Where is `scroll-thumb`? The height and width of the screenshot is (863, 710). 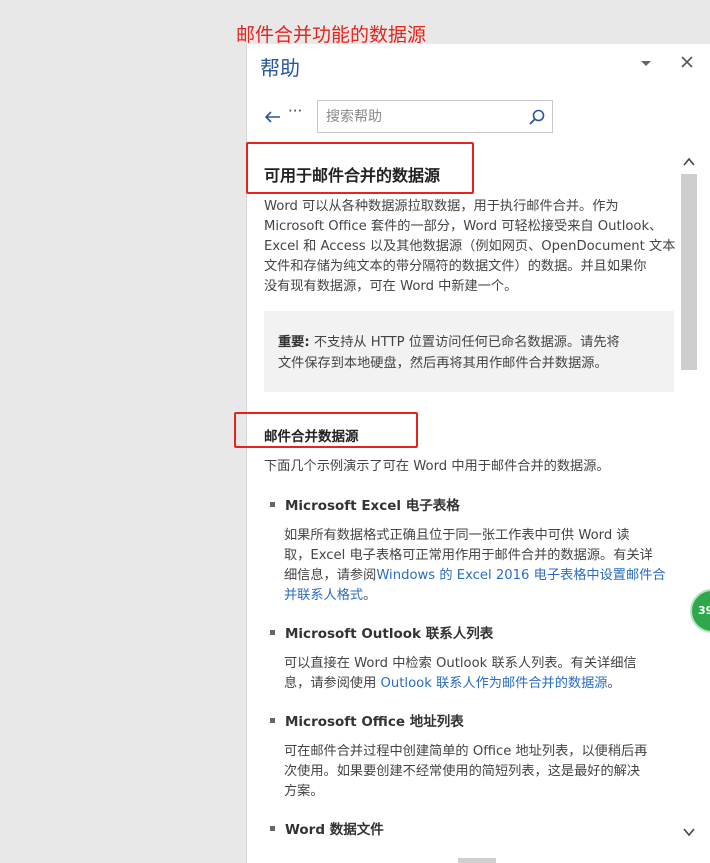 scroll-thumb is located at coordinates (689, 272).